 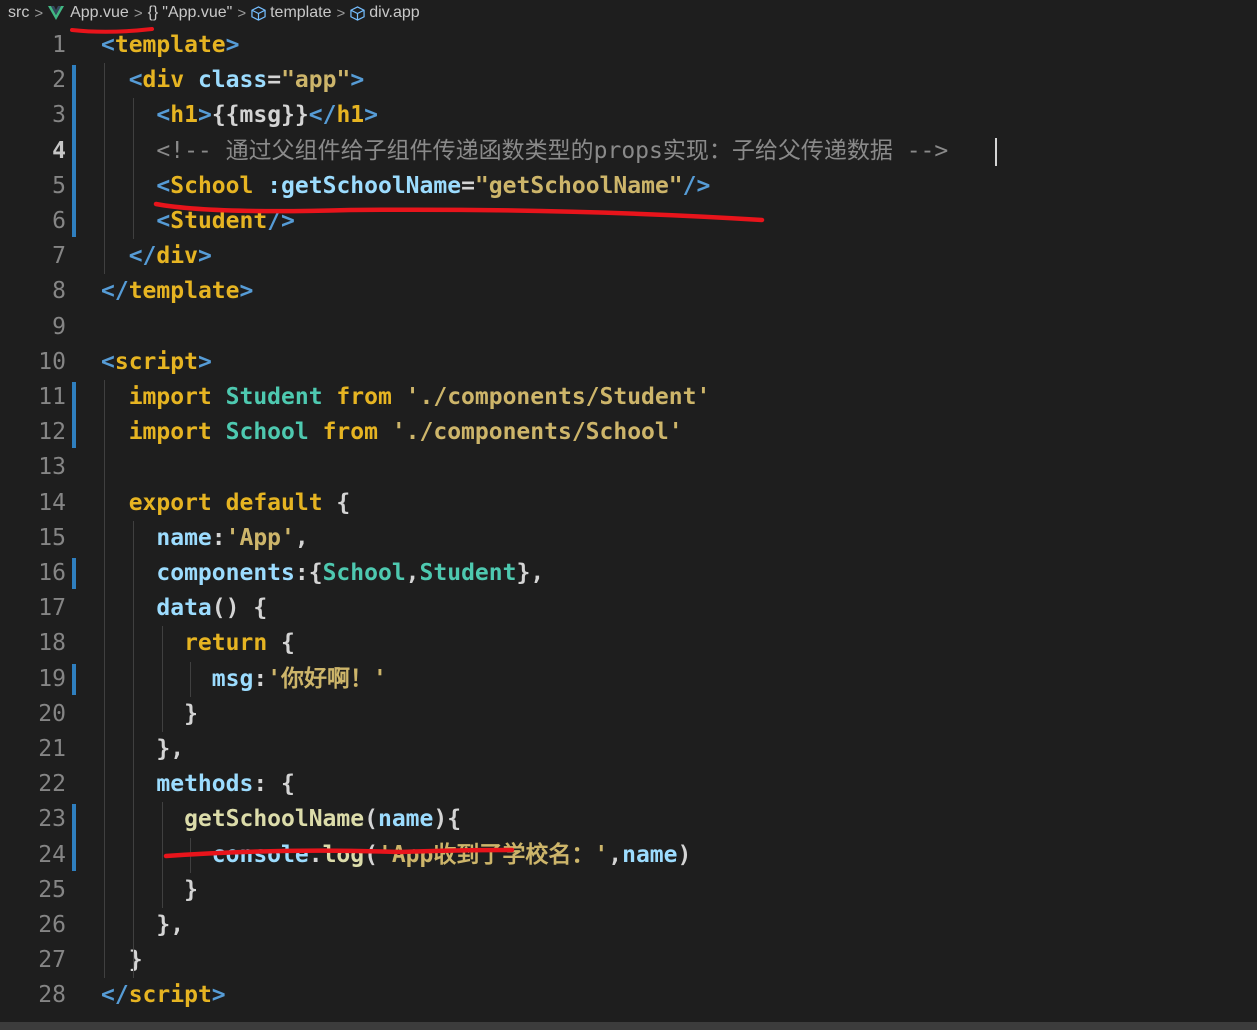 What do you see at coordinates (18, 13) in the screenshot?
I see `breadcrumb-item-src: src` at bounding box center [18, 13].